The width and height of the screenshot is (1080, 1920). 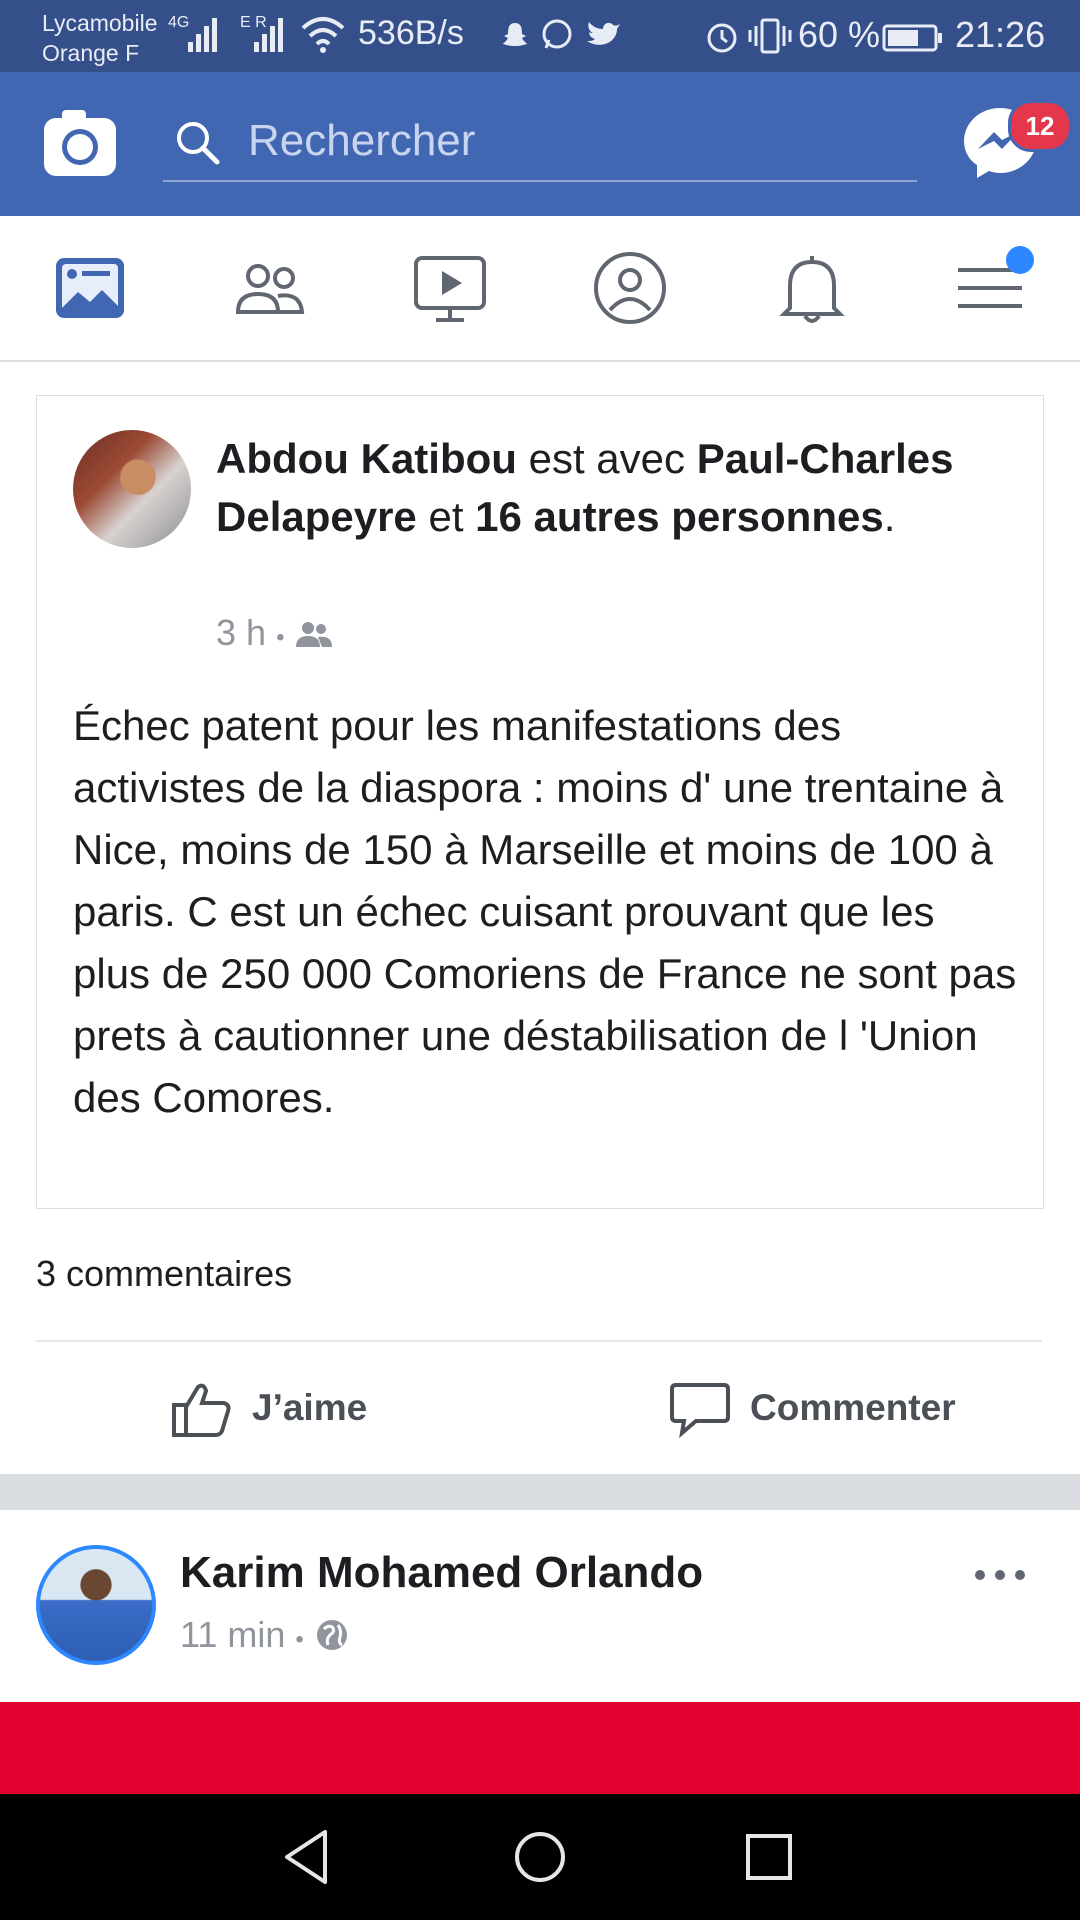 What do you see at coordinates (540, 1606) in the screenshot?
I see `next-post: Karim Mohamed Orlando 11 min •` at bounding box center [540, 1606].